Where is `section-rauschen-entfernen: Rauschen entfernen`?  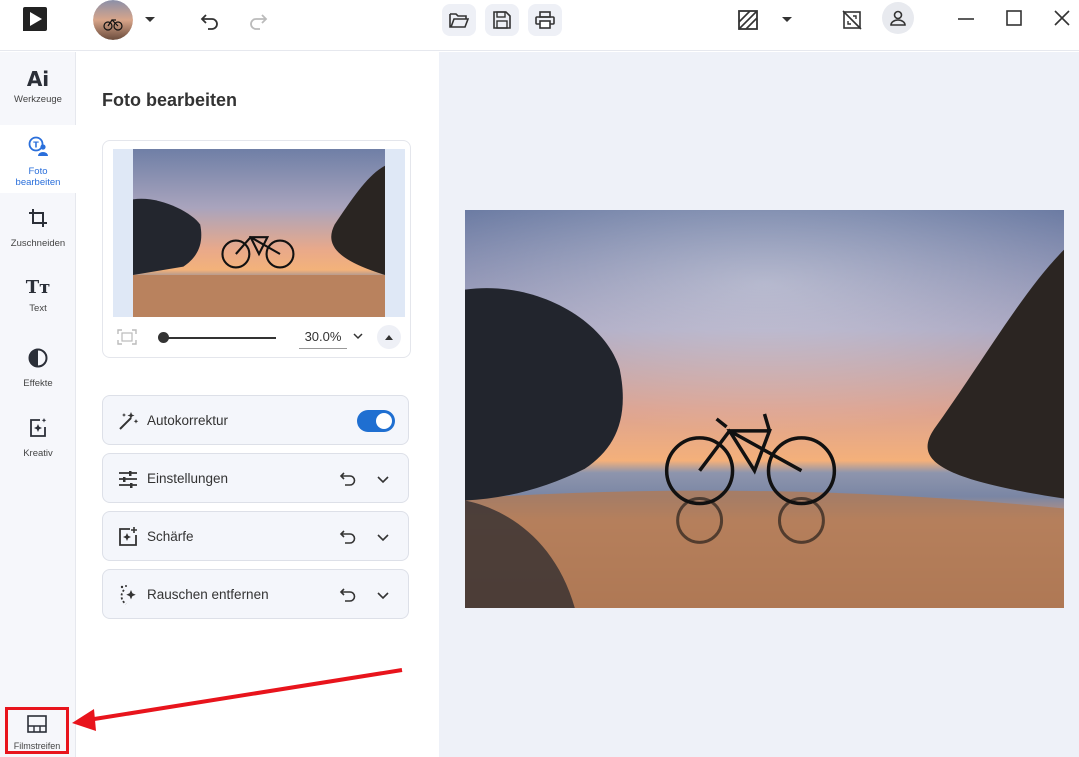
section-rauschen-entfernen: Rauschen entfernen is located at coordinates (255, 594).